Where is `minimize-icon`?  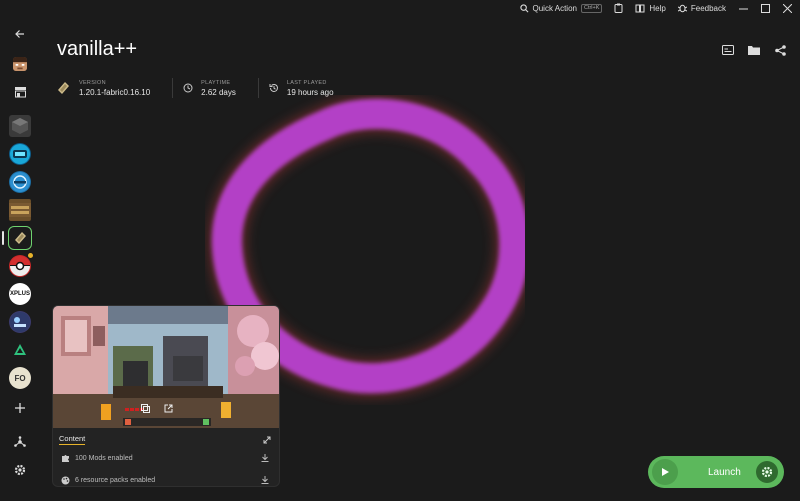
minimize-icon is located at coordinates (743, 8).